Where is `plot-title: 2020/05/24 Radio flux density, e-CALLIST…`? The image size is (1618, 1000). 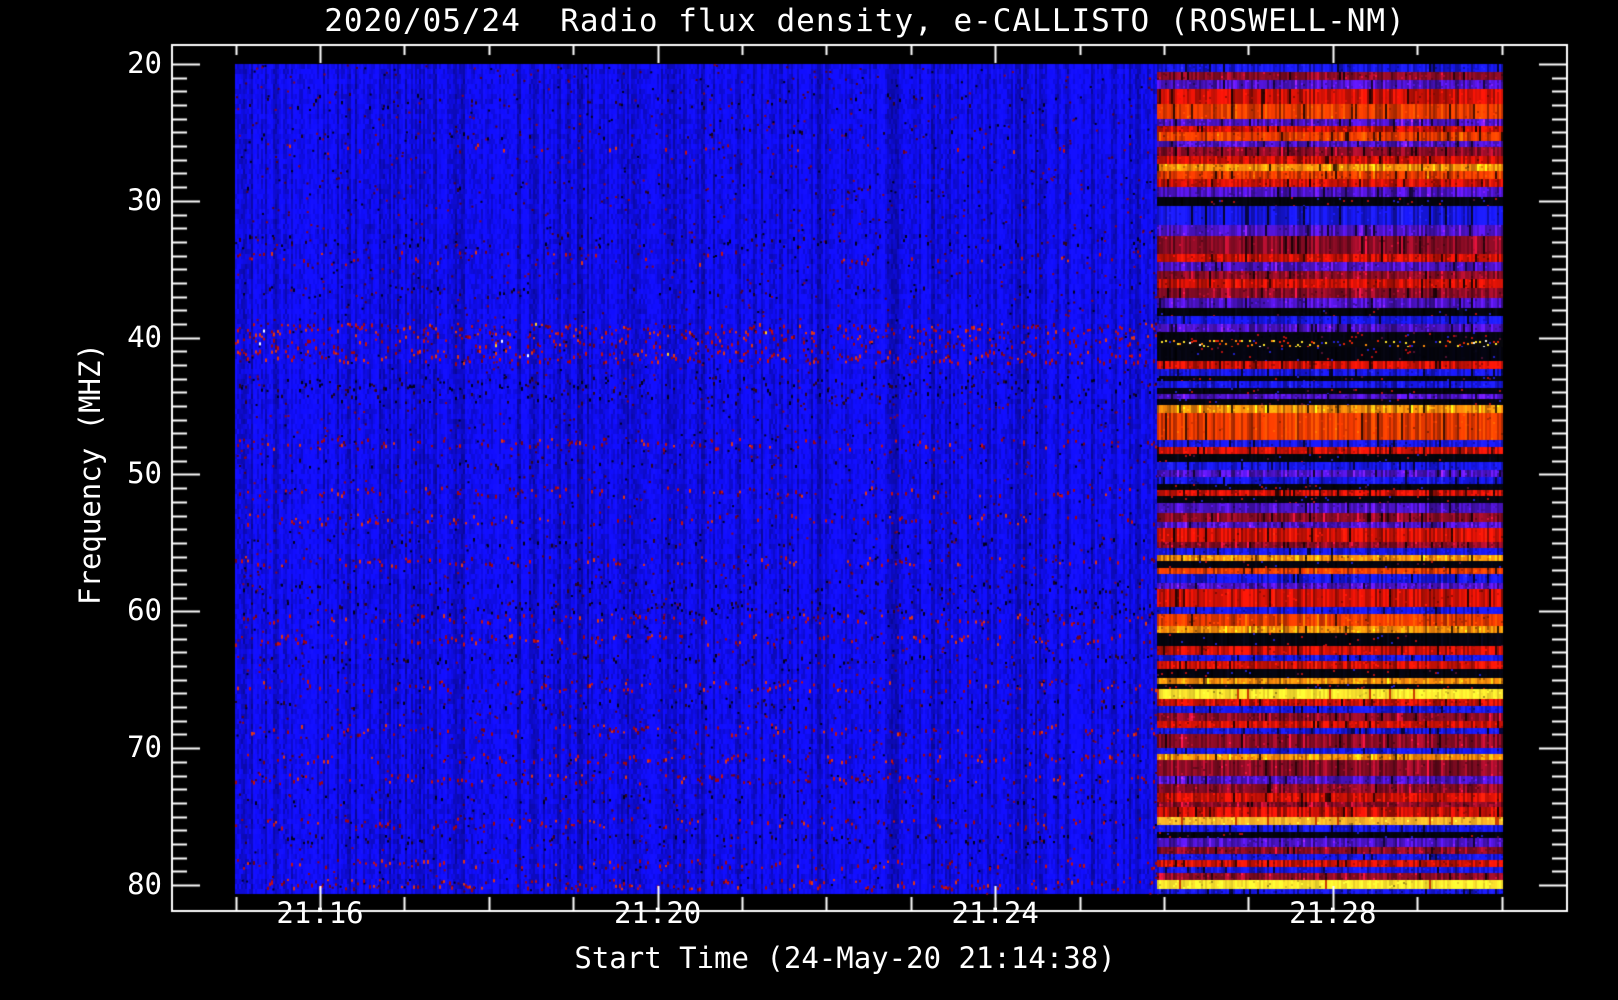
plot-title: 2020/05/24 Radio flux density, e-CALLIST… is located at coordinates (865, 21).